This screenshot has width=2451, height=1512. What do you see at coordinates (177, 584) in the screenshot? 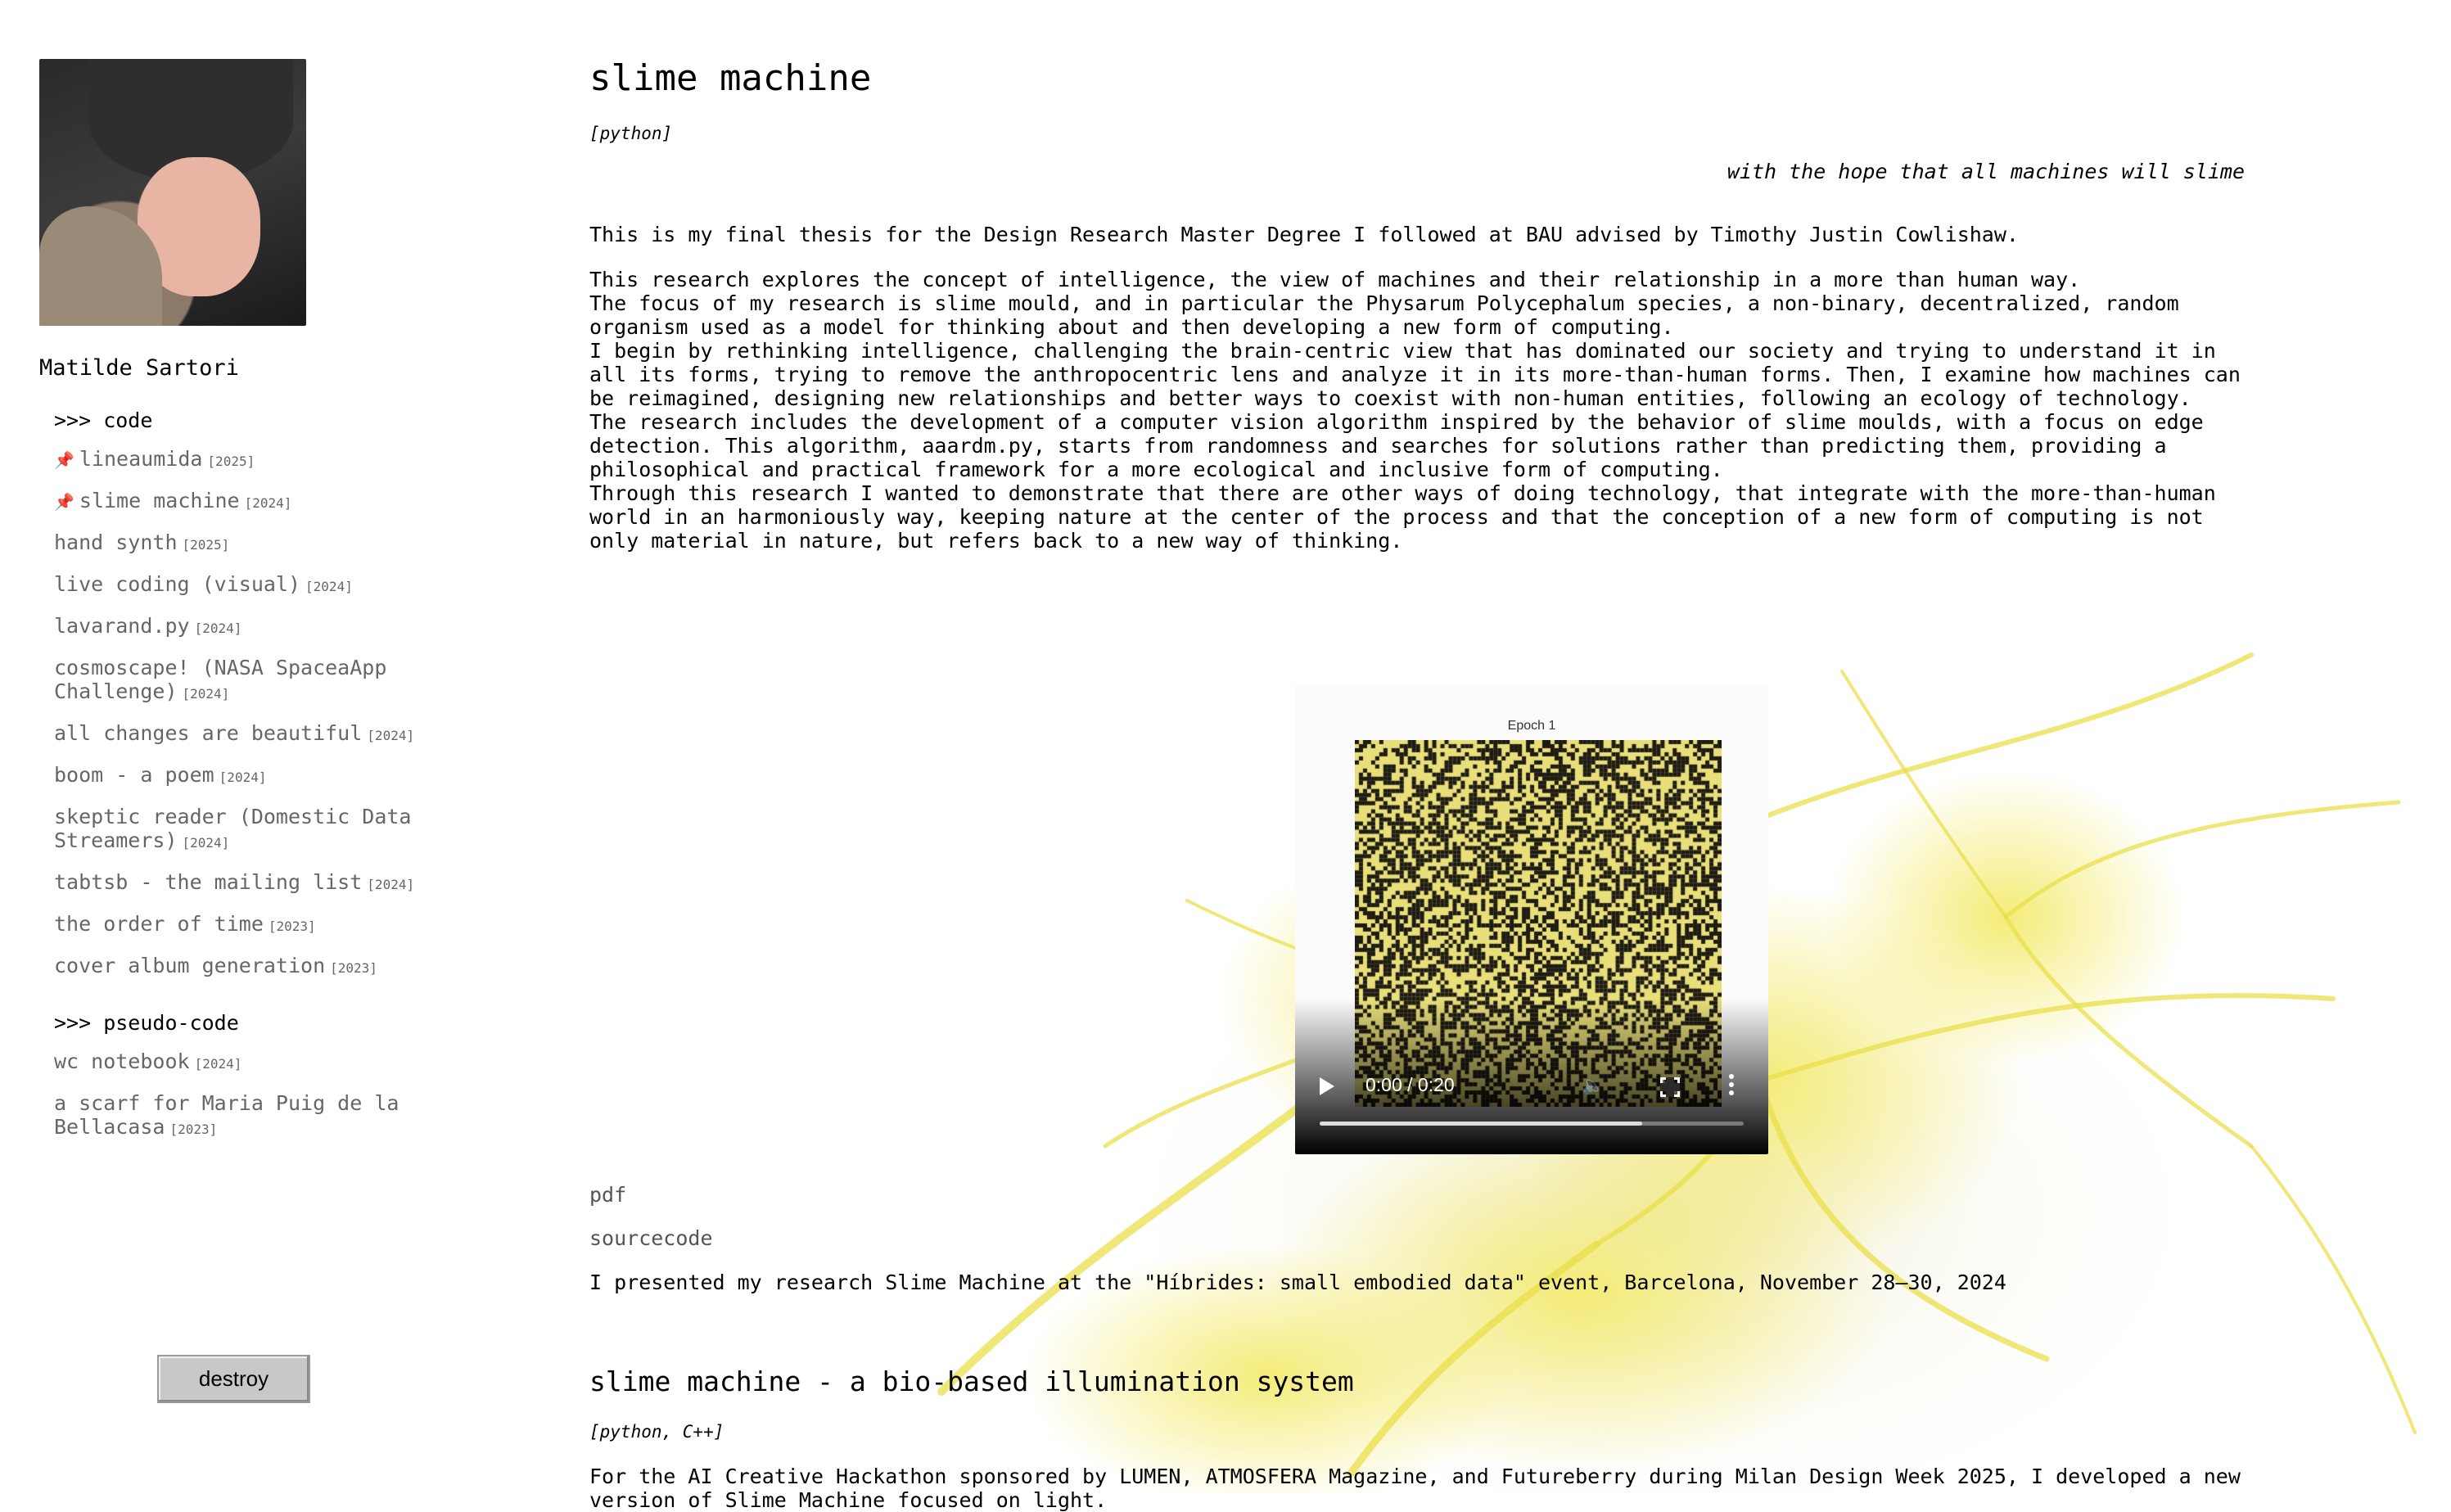
I see `nav-item-label: live coding (visual)` at bounding box center [177, 584].